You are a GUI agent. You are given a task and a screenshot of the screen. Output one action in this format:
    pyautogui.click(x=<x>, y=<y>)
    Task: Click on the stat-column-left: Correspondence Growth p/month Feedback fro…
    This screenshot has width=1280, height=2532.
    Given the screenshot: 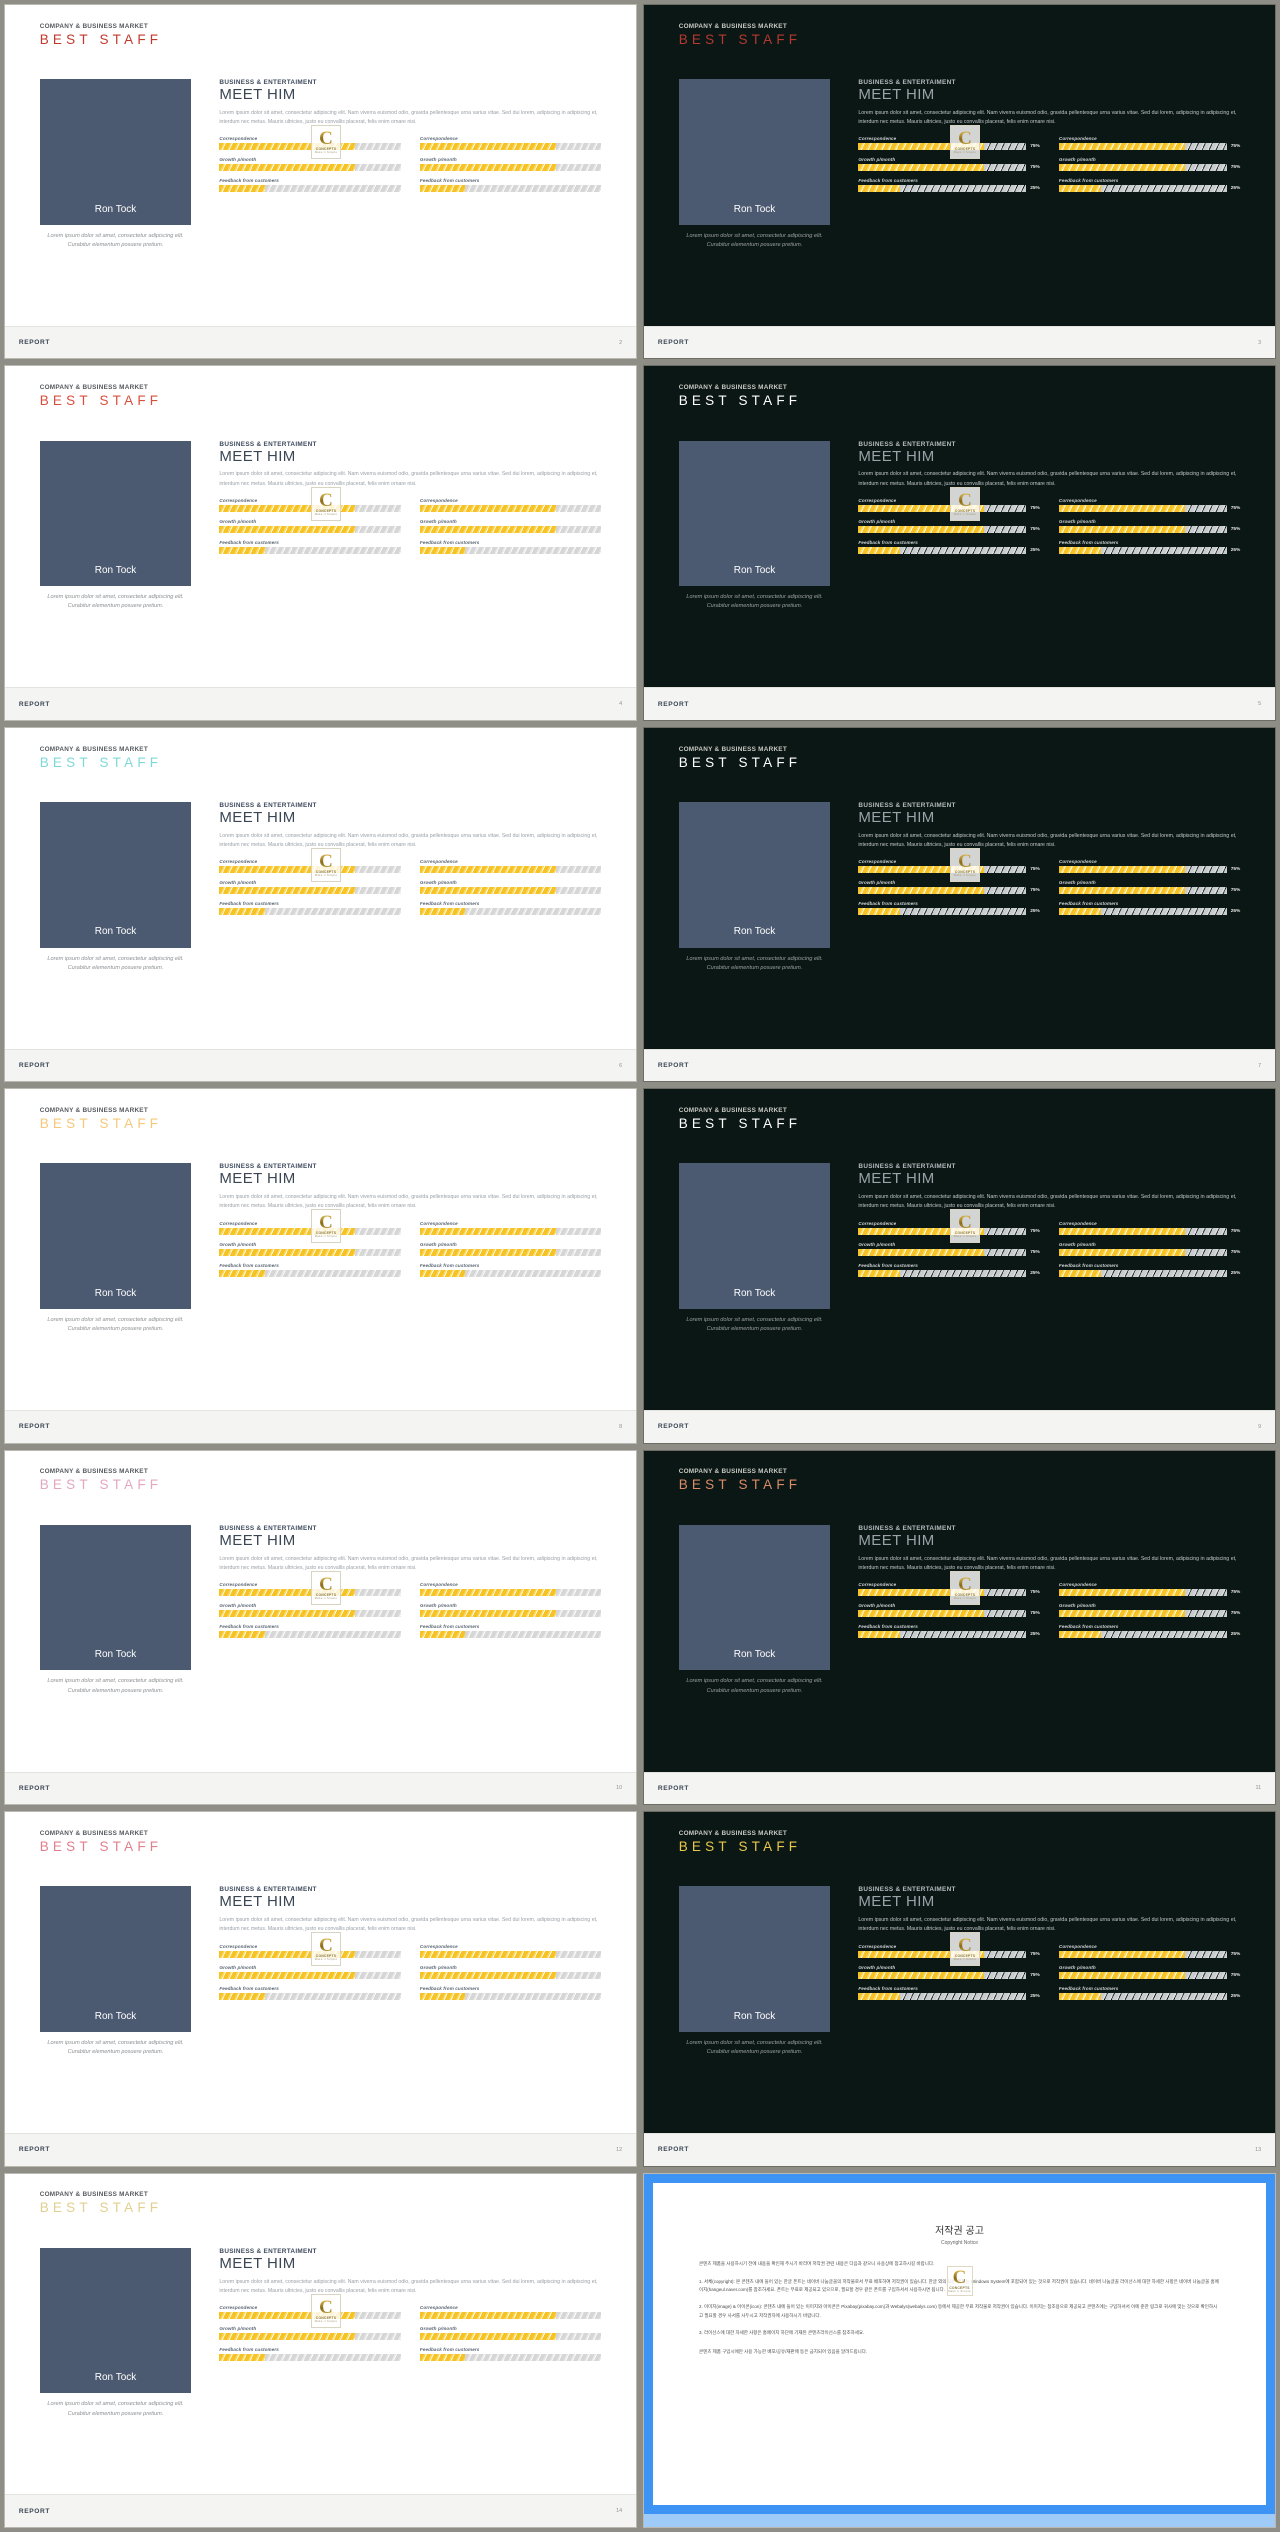 What is the action you would take?
    pyautogui.click(x=310, y=1975)
    